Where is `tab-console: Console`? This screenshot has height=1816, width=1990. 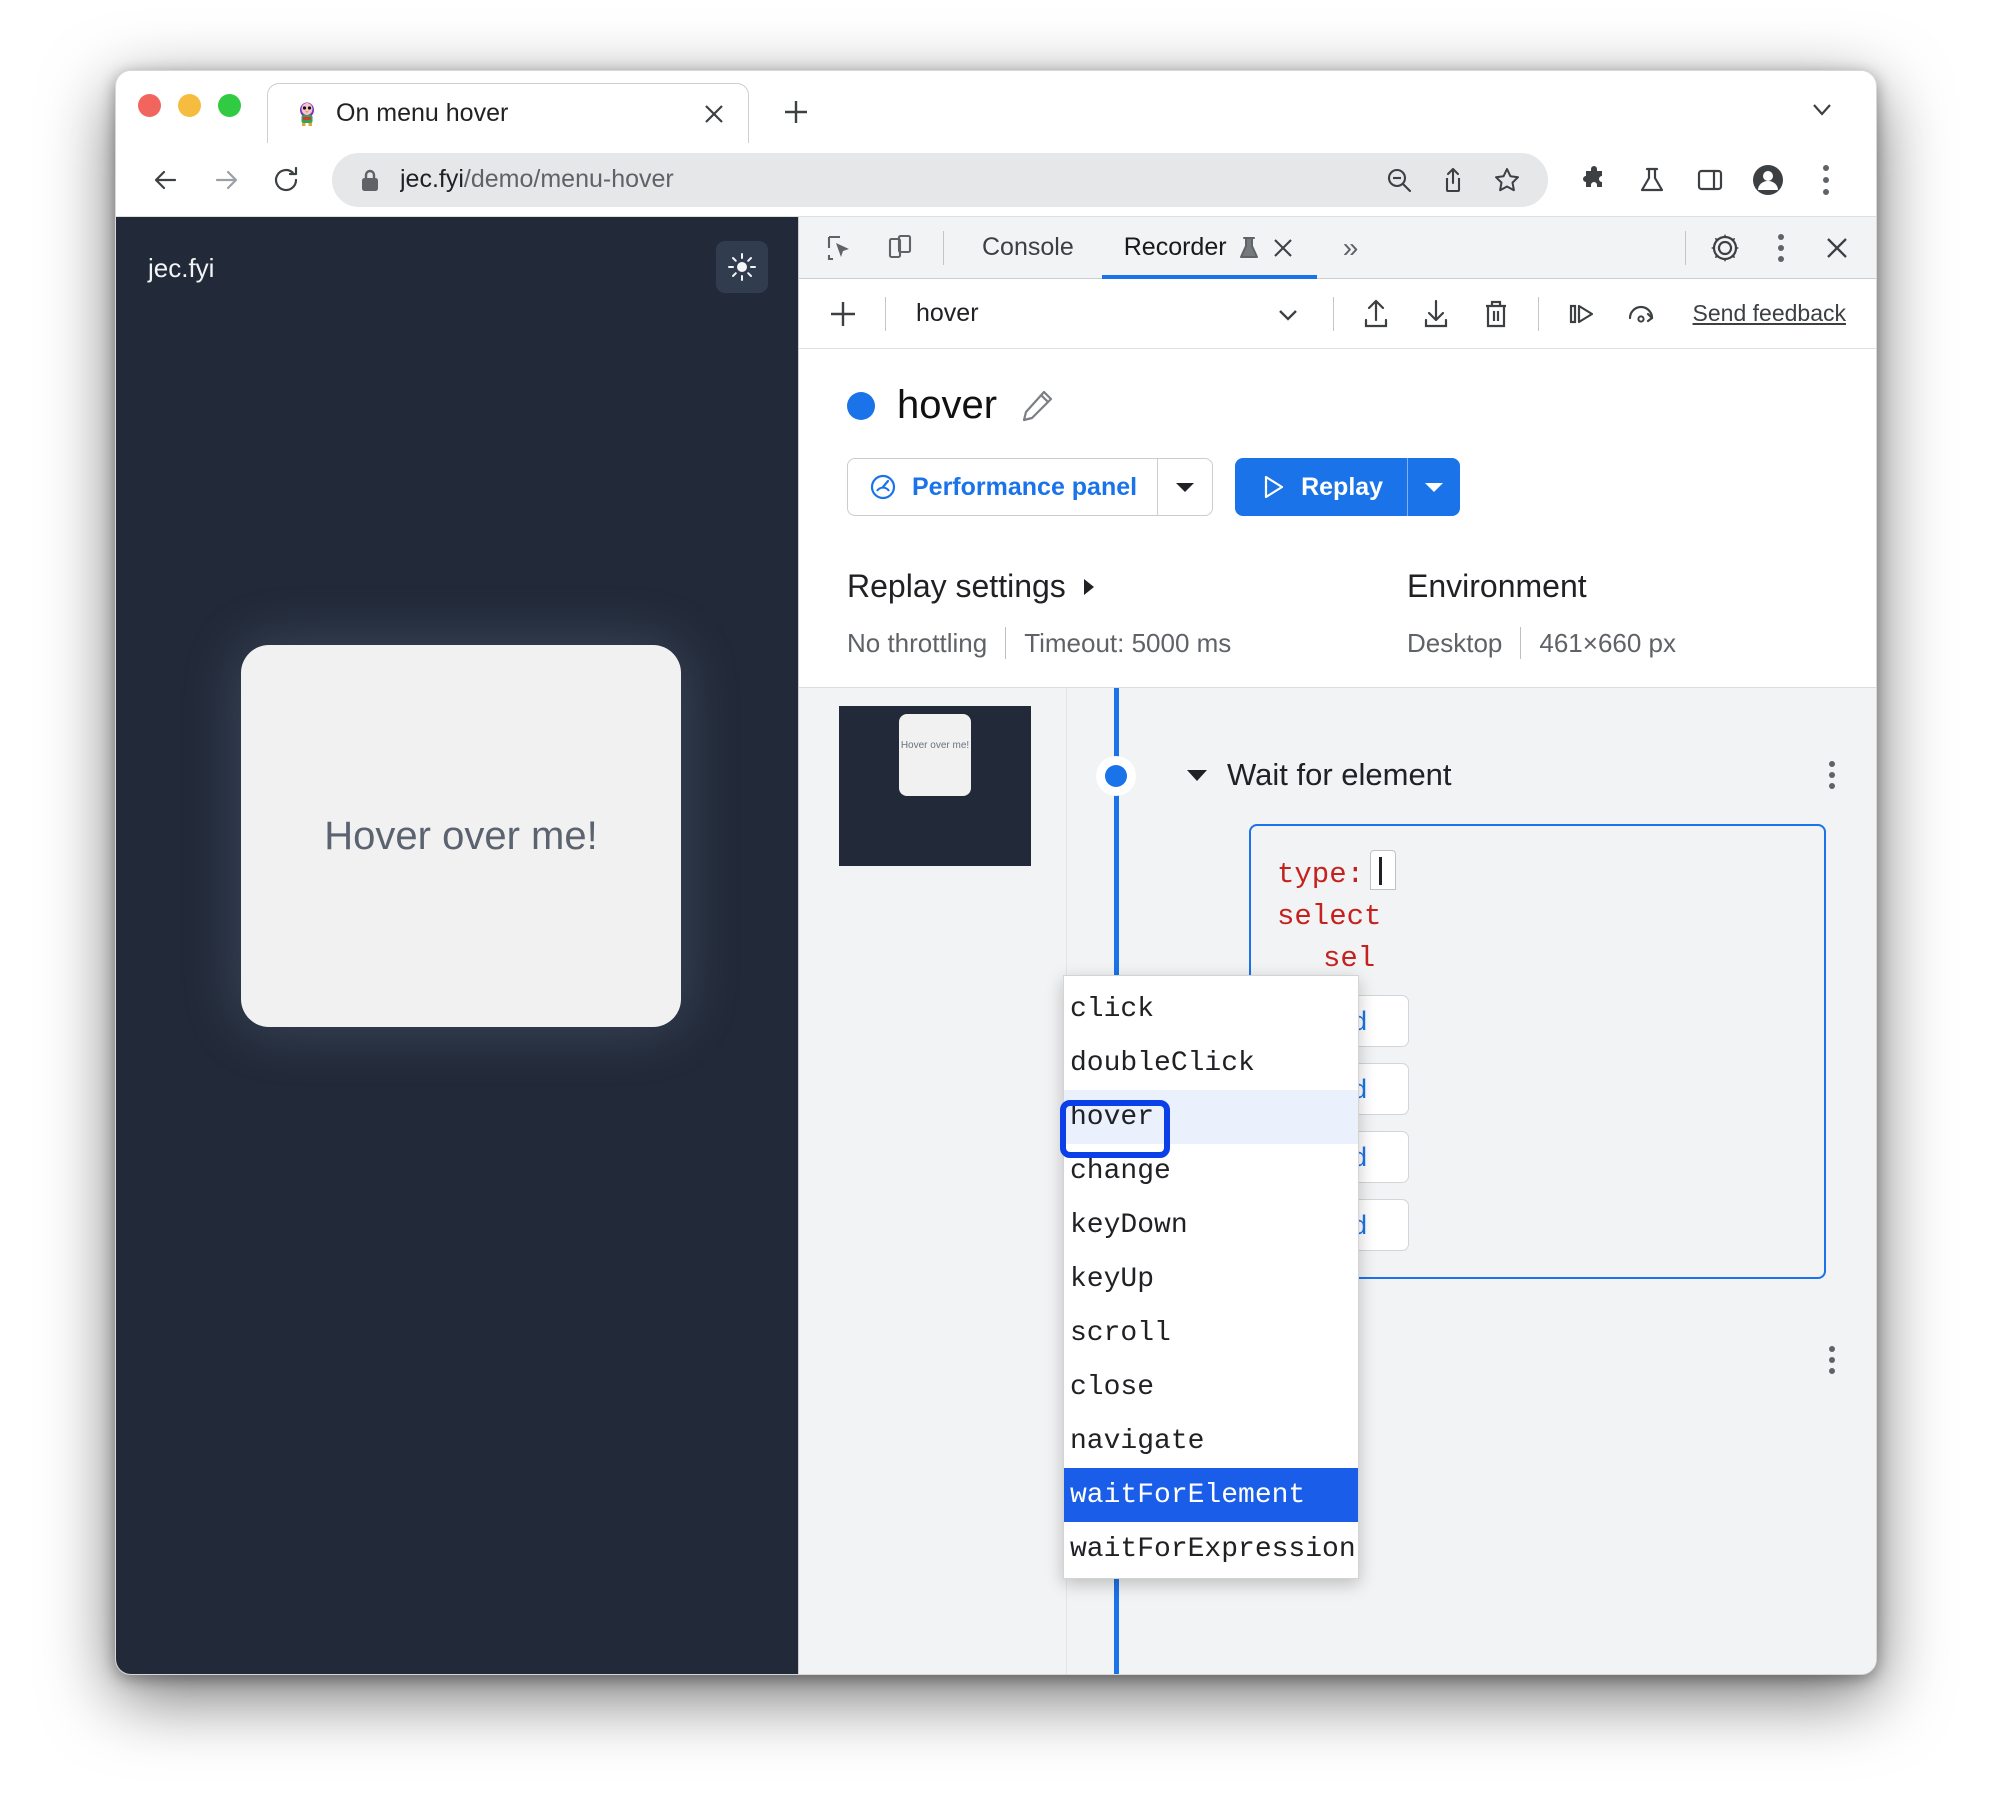
tab-console: Console is located at coordinates (1028, 248).